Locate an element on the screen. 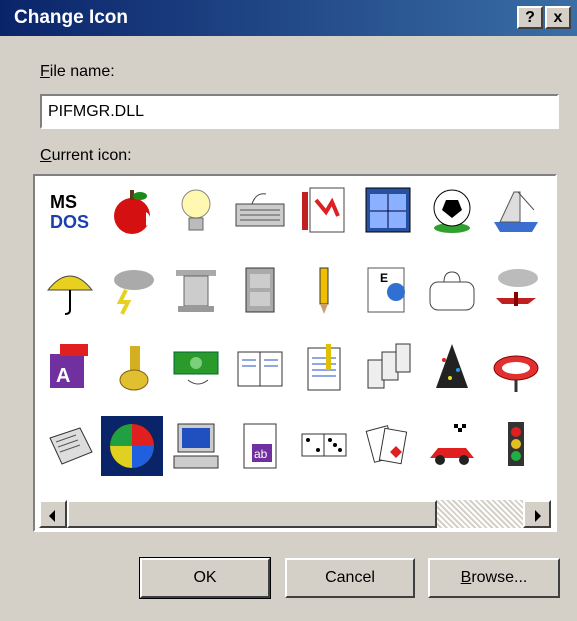  close-button: x is located at coordinates (558, 17).